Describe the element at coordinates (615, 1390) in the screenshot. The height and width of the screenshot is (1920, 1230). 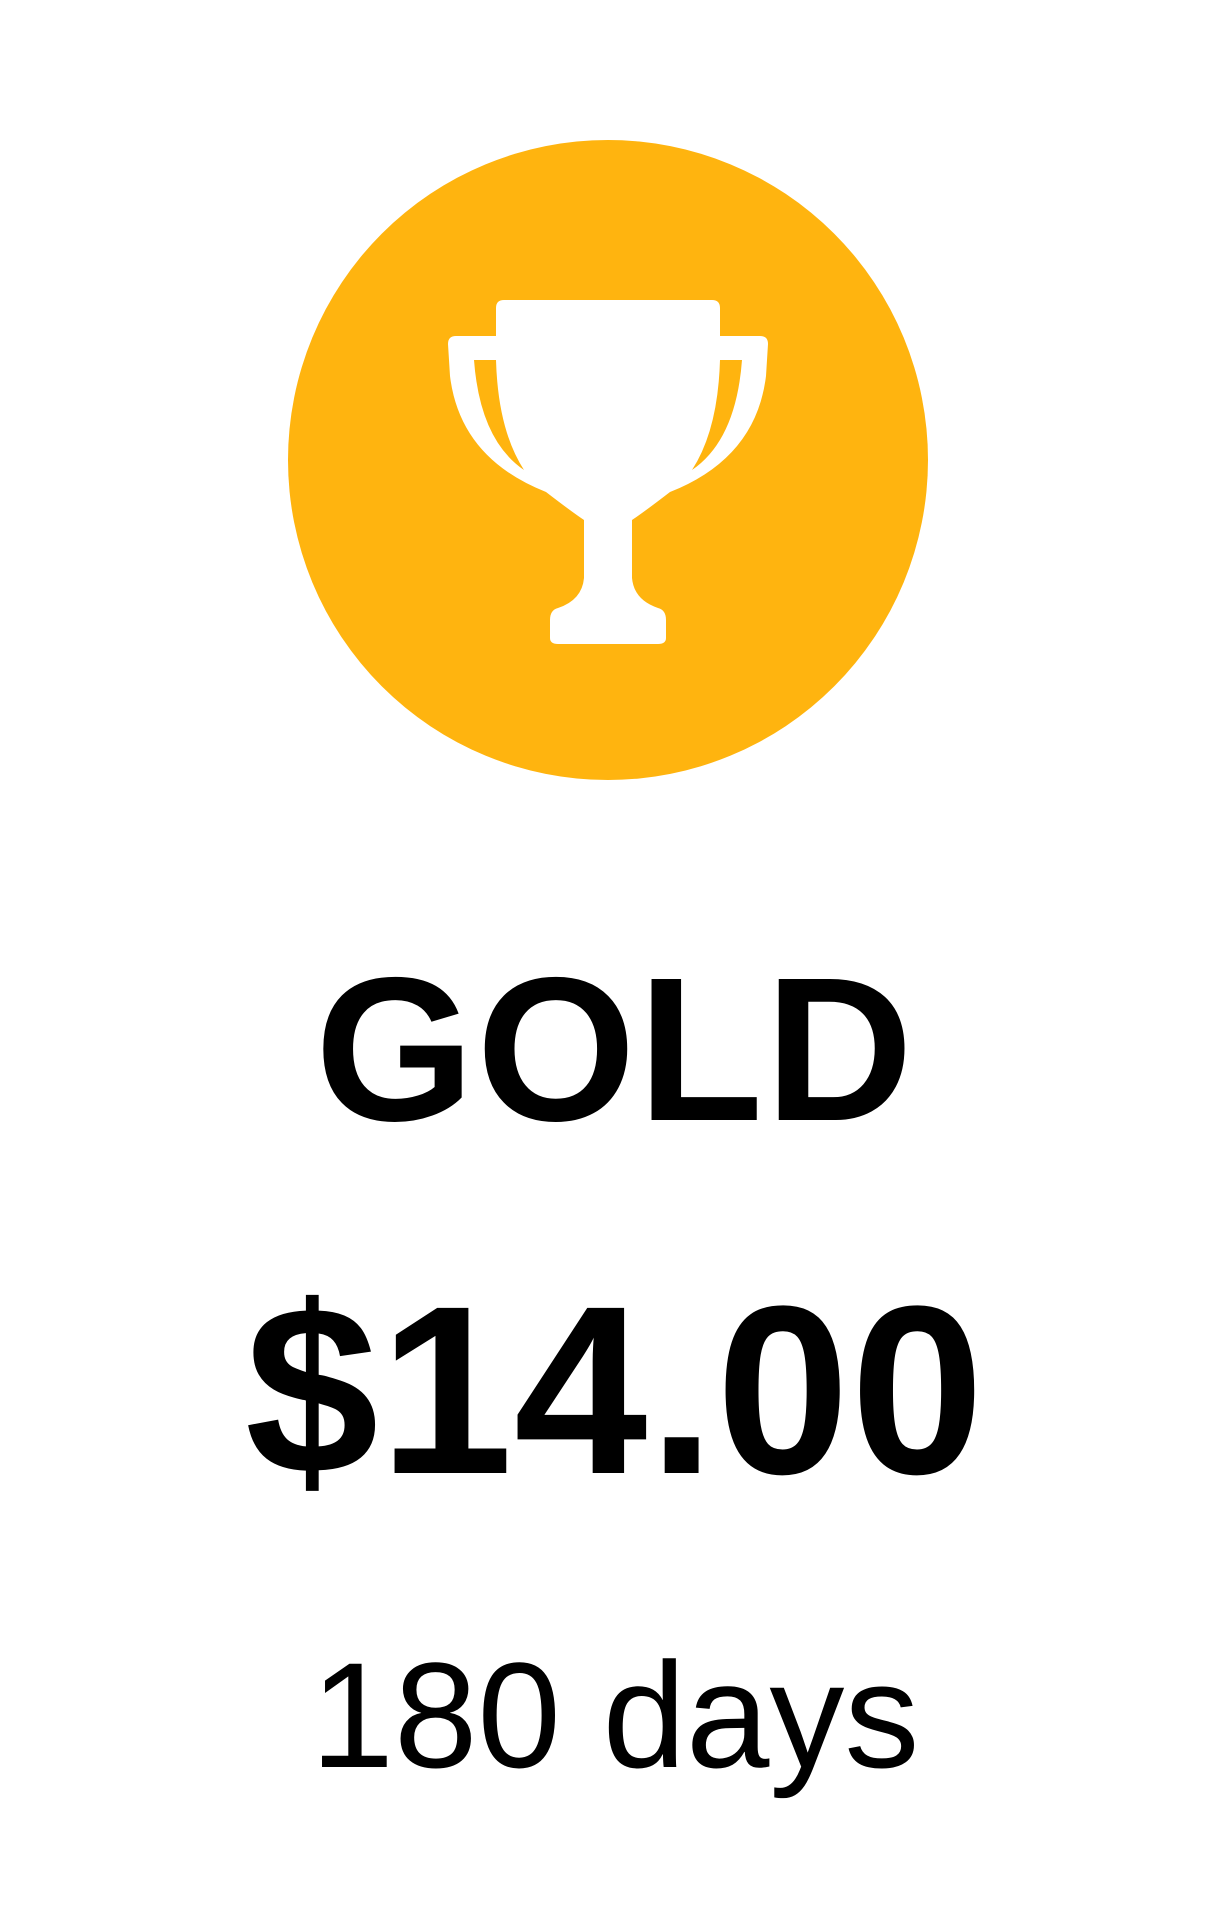
I see `plan-price: $14.00` at that location.